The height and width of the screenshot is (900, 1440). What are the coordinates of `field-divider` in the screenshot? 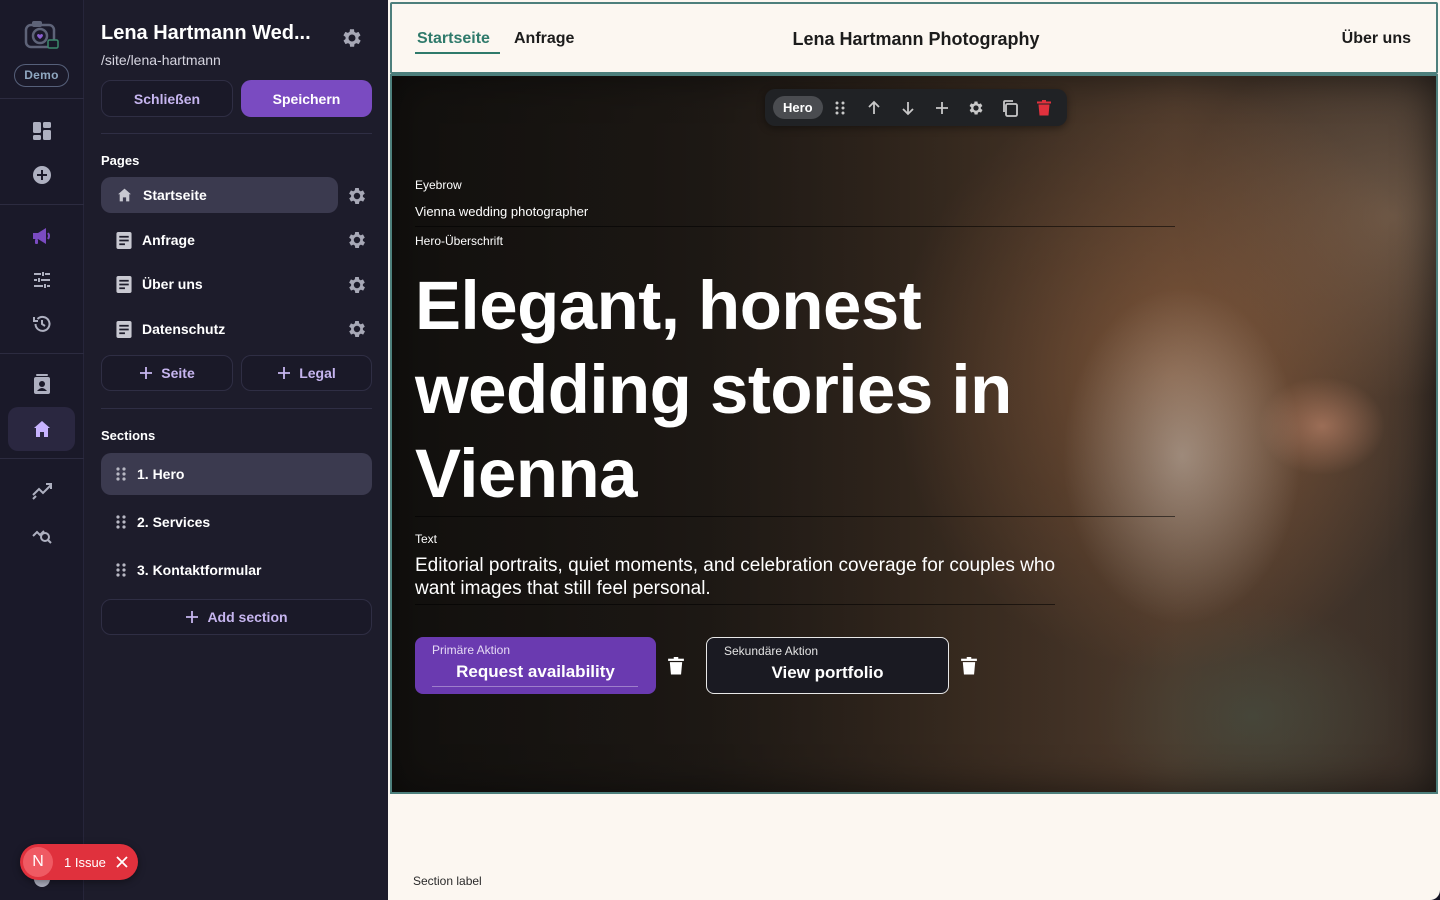 It's located at (735, 604).